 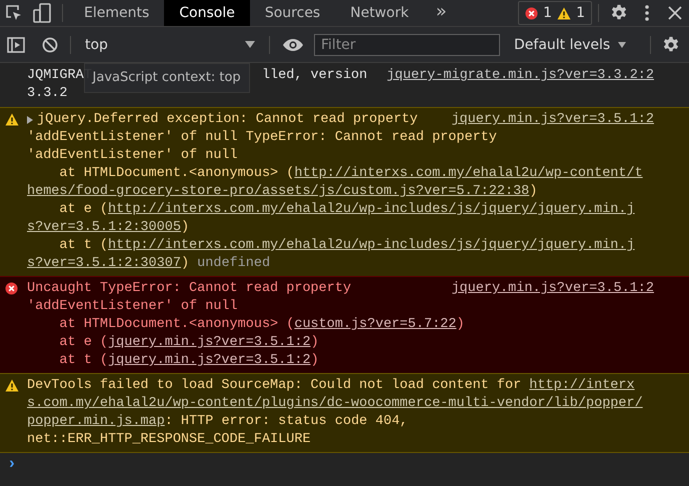 What do you see at coordinates (30, 120) in the screenshot?
I see `expand-triangle-icon` at bounding box center [30, 120].